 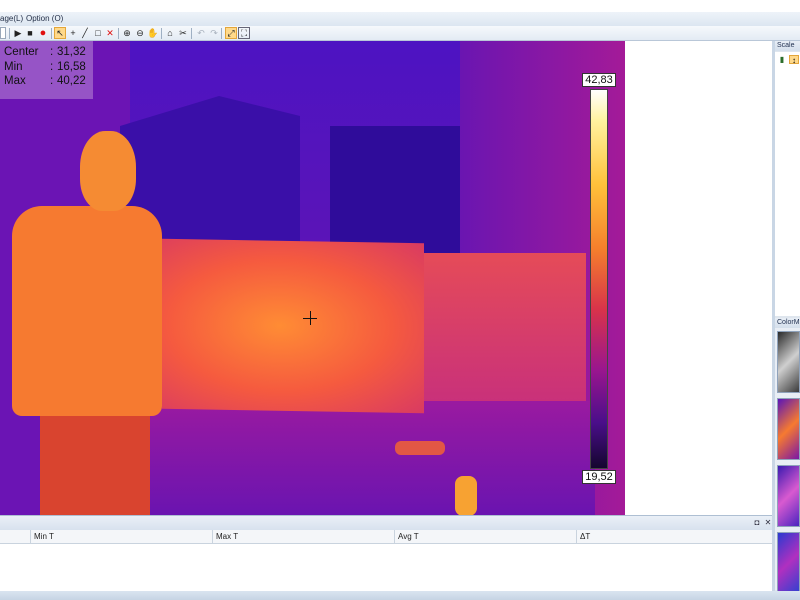 I want to click on column-header-min-t: Min T, so click(x=121, y=537).